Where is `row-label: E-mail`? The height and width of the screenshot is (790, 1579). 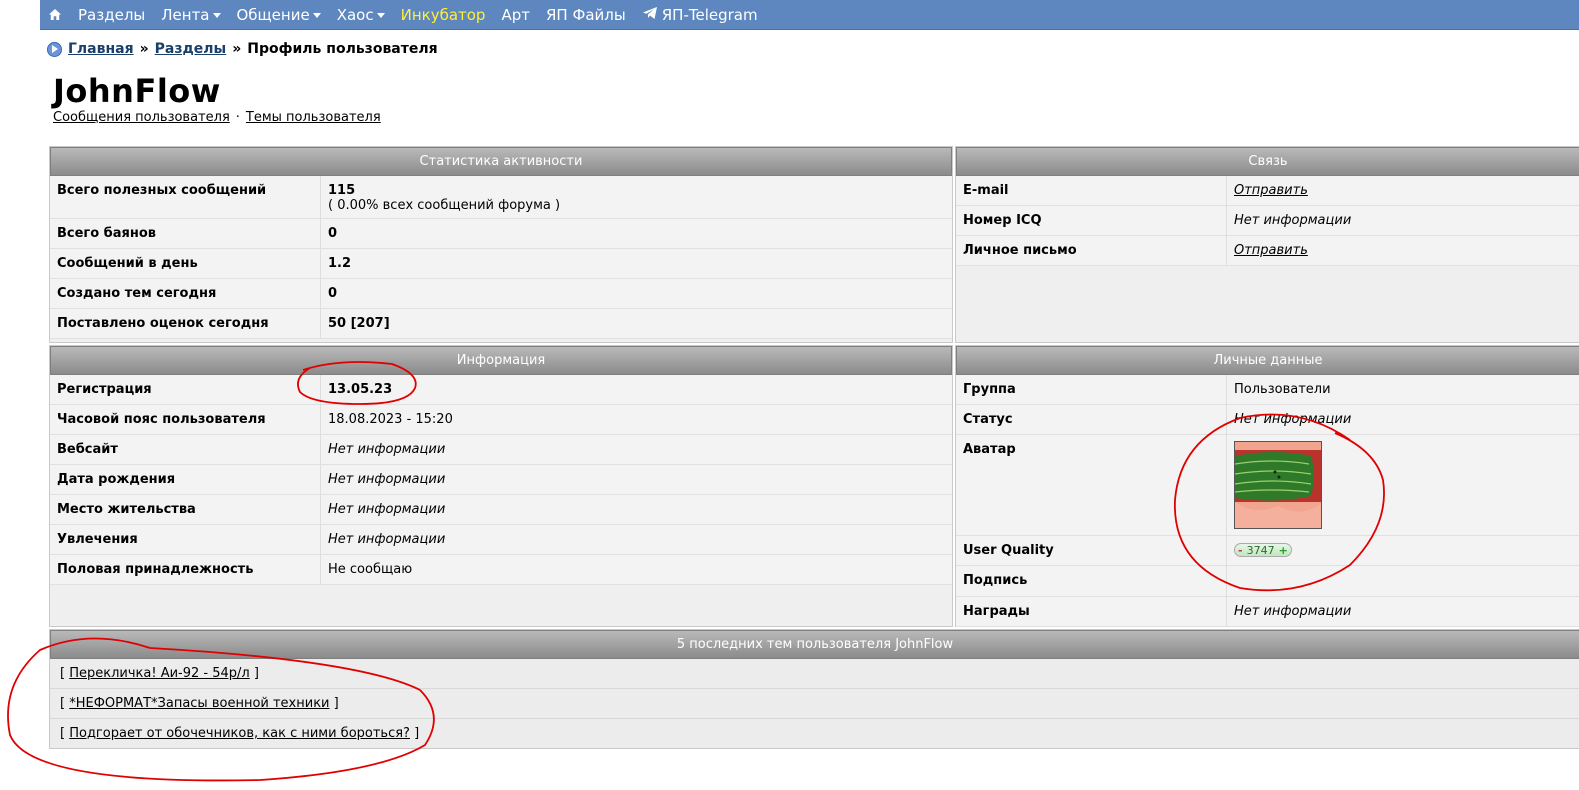 row-label: E-mail is located at coordinates (1091, 190).